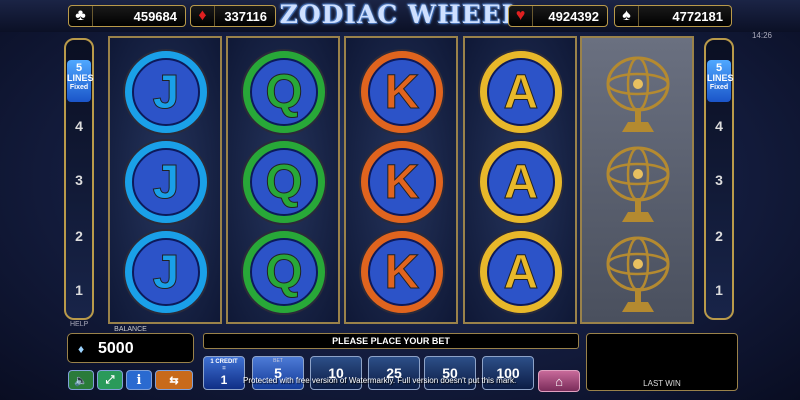  What do you see at coordinates (127, 16) in the screenshot?
I see `jackpot-clubs: ♣ 459684` at bounding box center [127, 16].